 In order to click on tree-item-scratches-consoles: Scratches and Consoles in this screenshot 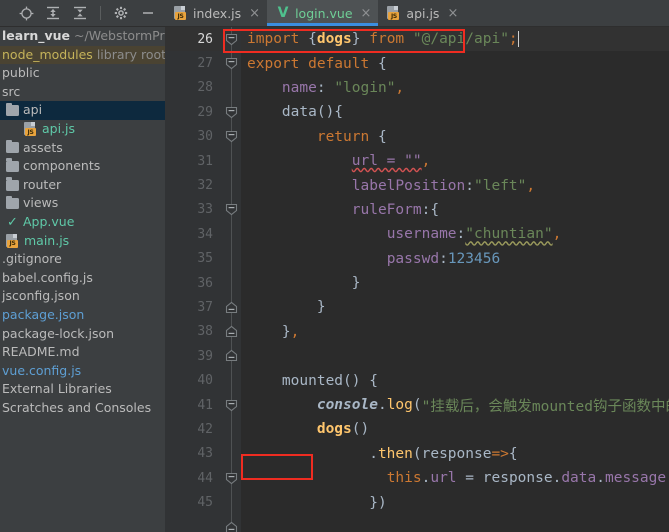, I will do `click(82, 408)`.